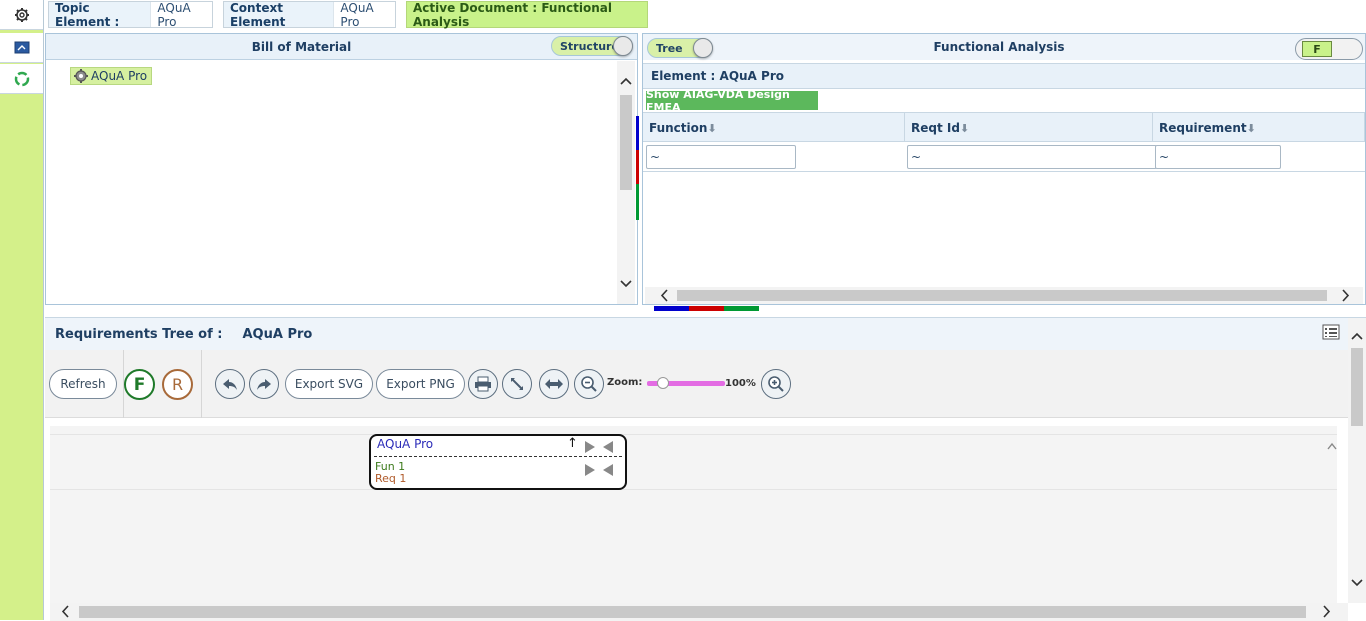 The image size is (1366, 621). Describe the element at coordinates (1259, 128) in the screenshot. I see `col-requirement: Requirement ⬇` at that location.